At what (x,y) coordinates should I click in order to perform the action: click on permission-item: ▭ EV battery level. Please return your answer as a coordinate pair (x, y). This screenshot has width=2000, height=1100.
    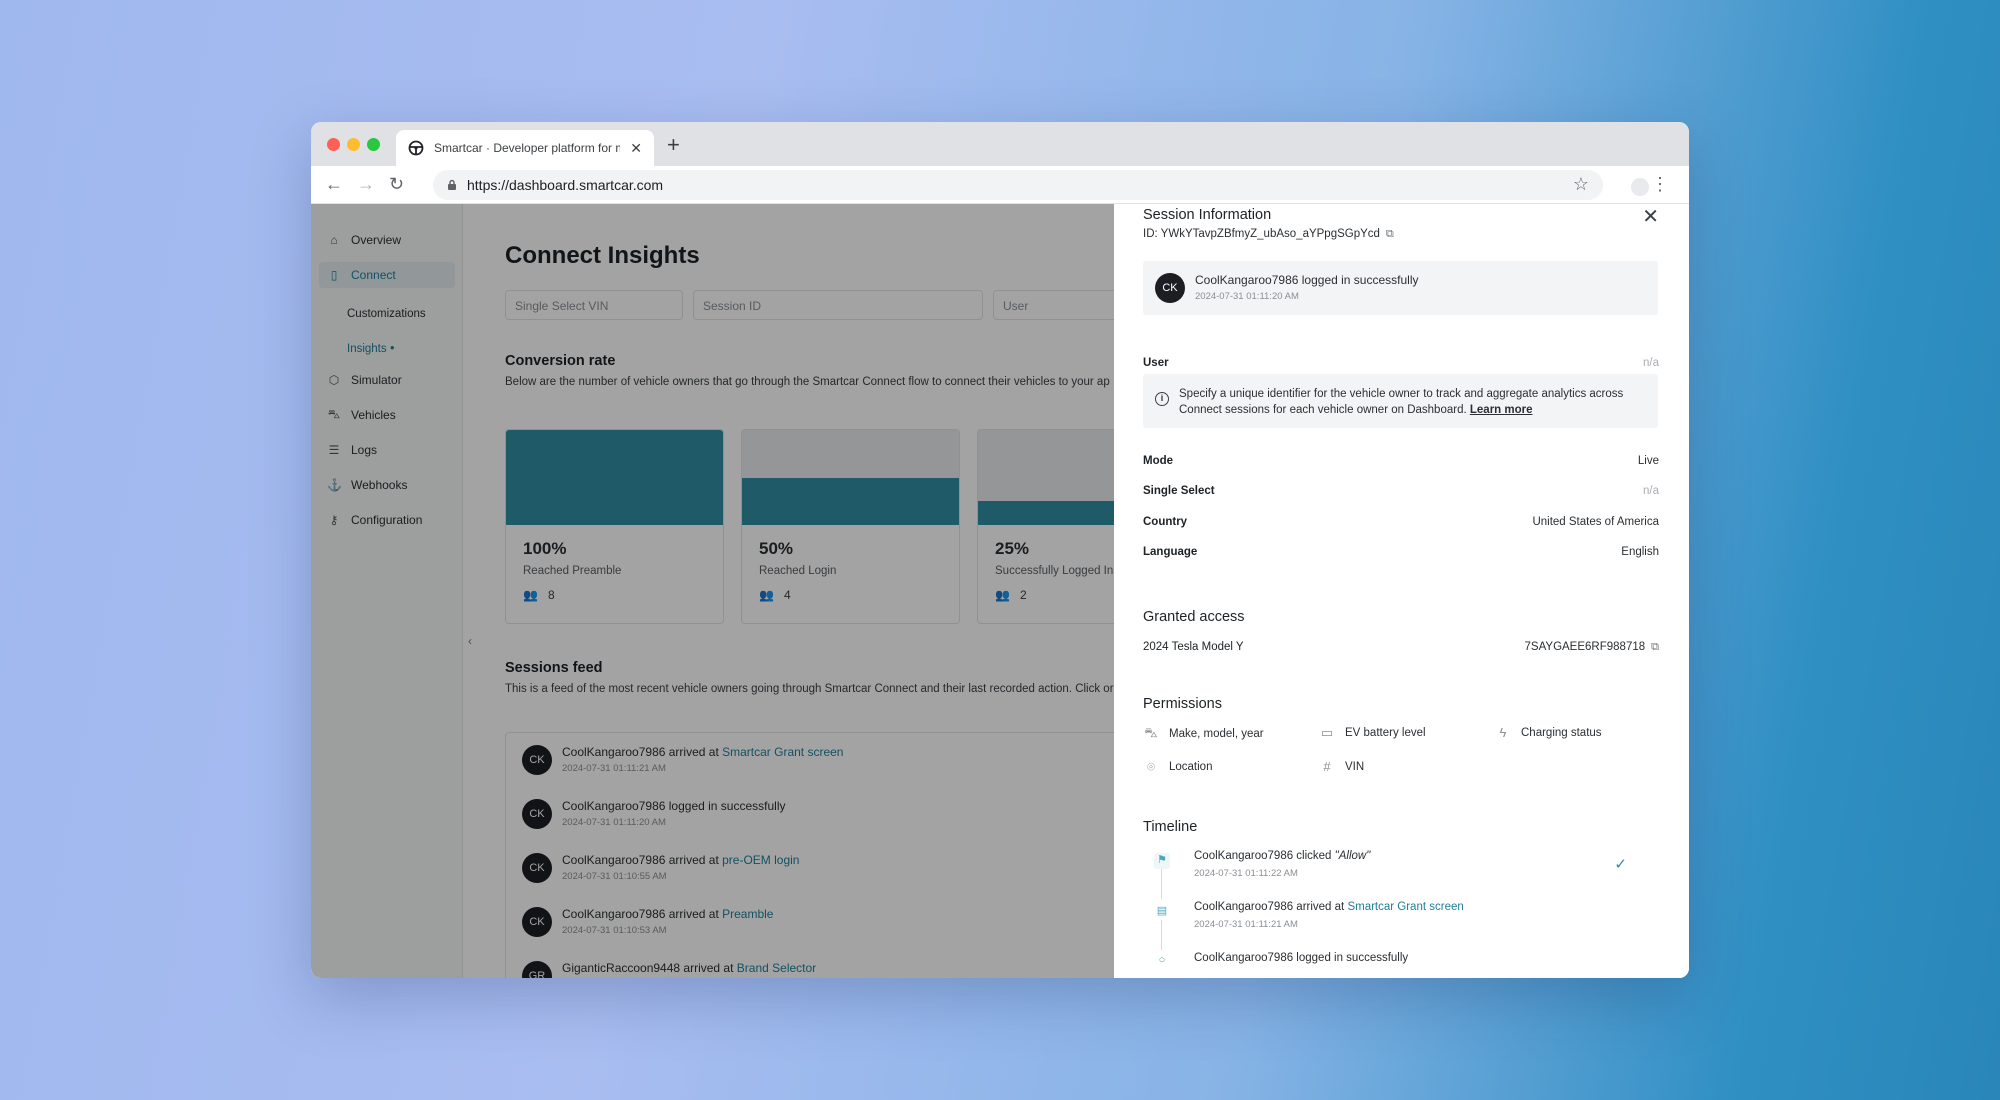
    Looking at the image, I should click on (1372, 733).